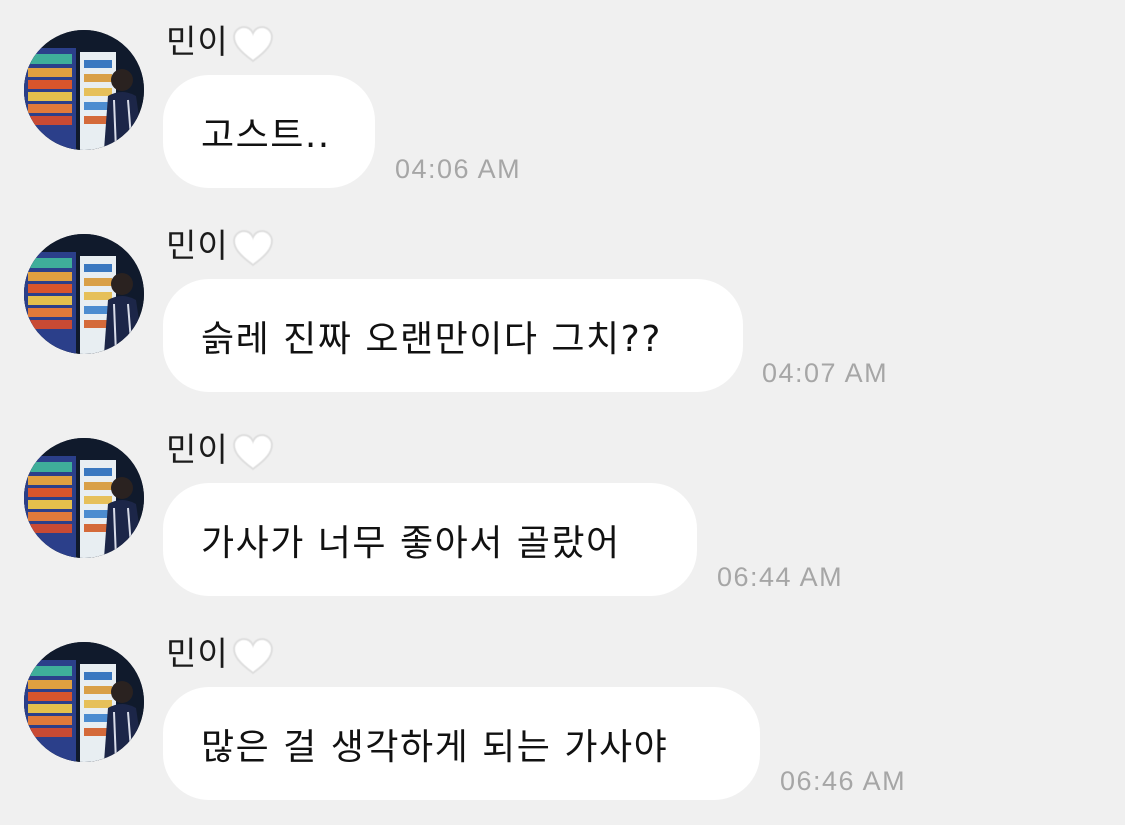  Describe the element at coordinates (458, 169) in the screenshot. I see `message-timestamp: 04:06 AM` at that location.